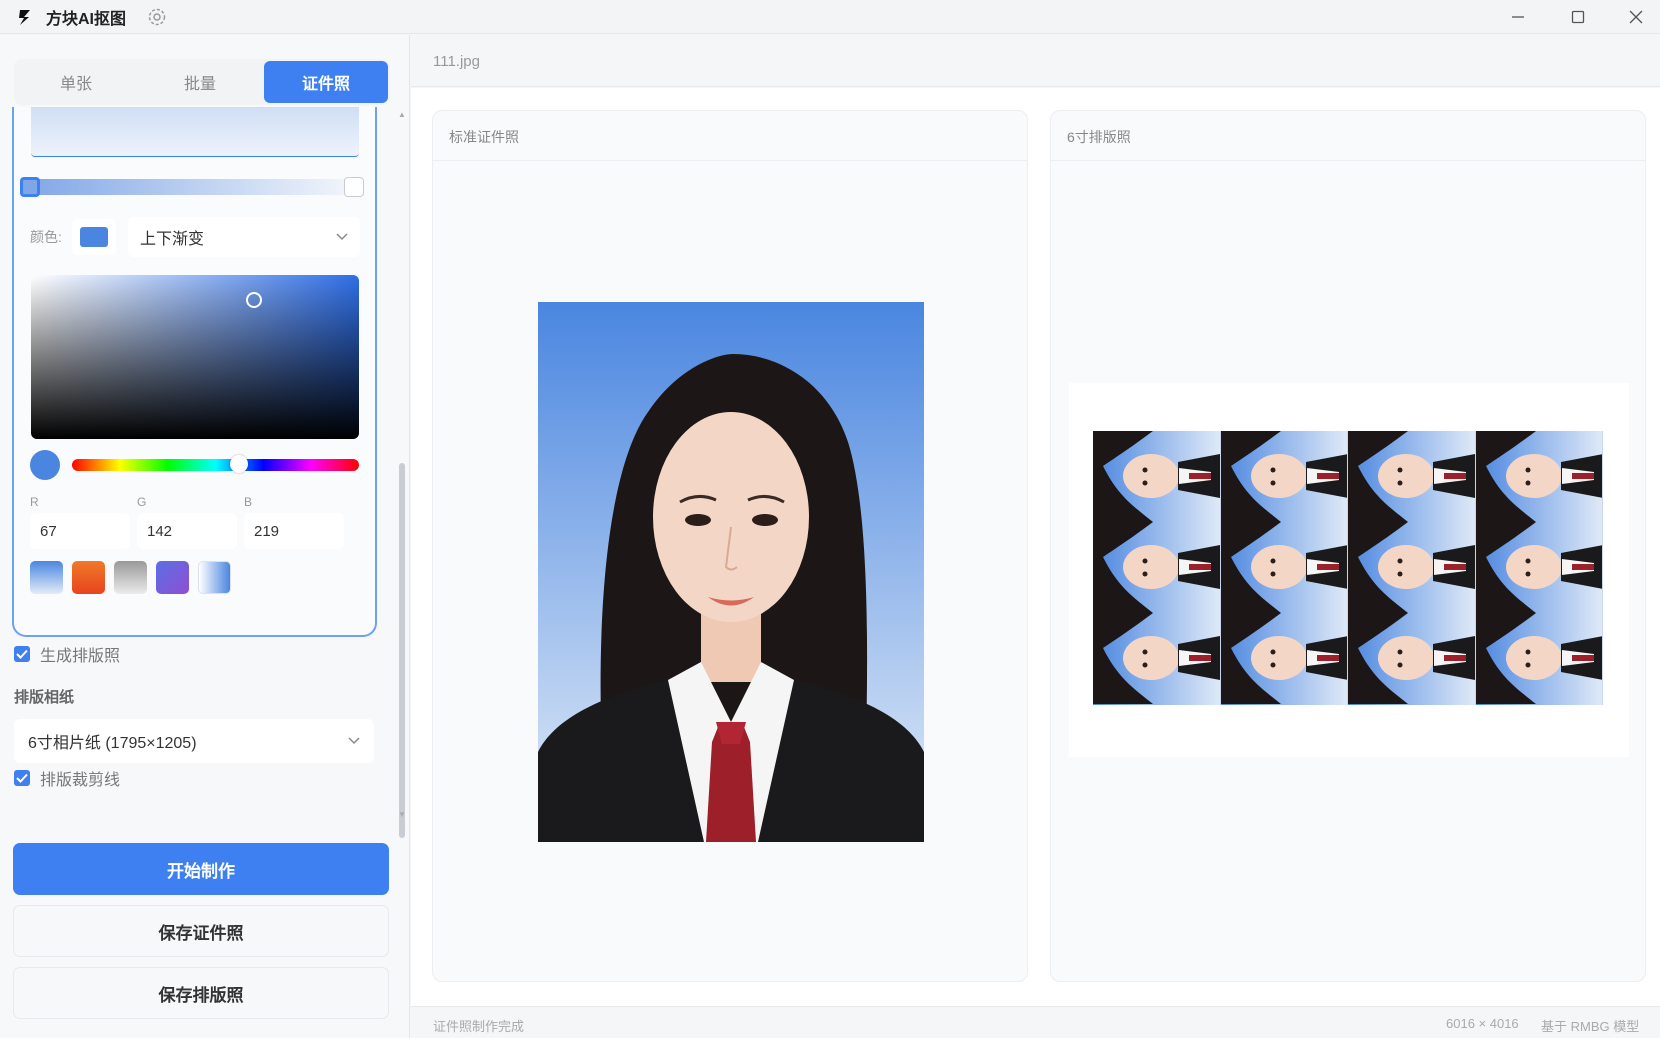 The width and height of the screenshot is (1660, 1038). Describe the element at coordinates (44, 697) in the screenshot. I see `paper-section-label: 排版相纸` at that location.